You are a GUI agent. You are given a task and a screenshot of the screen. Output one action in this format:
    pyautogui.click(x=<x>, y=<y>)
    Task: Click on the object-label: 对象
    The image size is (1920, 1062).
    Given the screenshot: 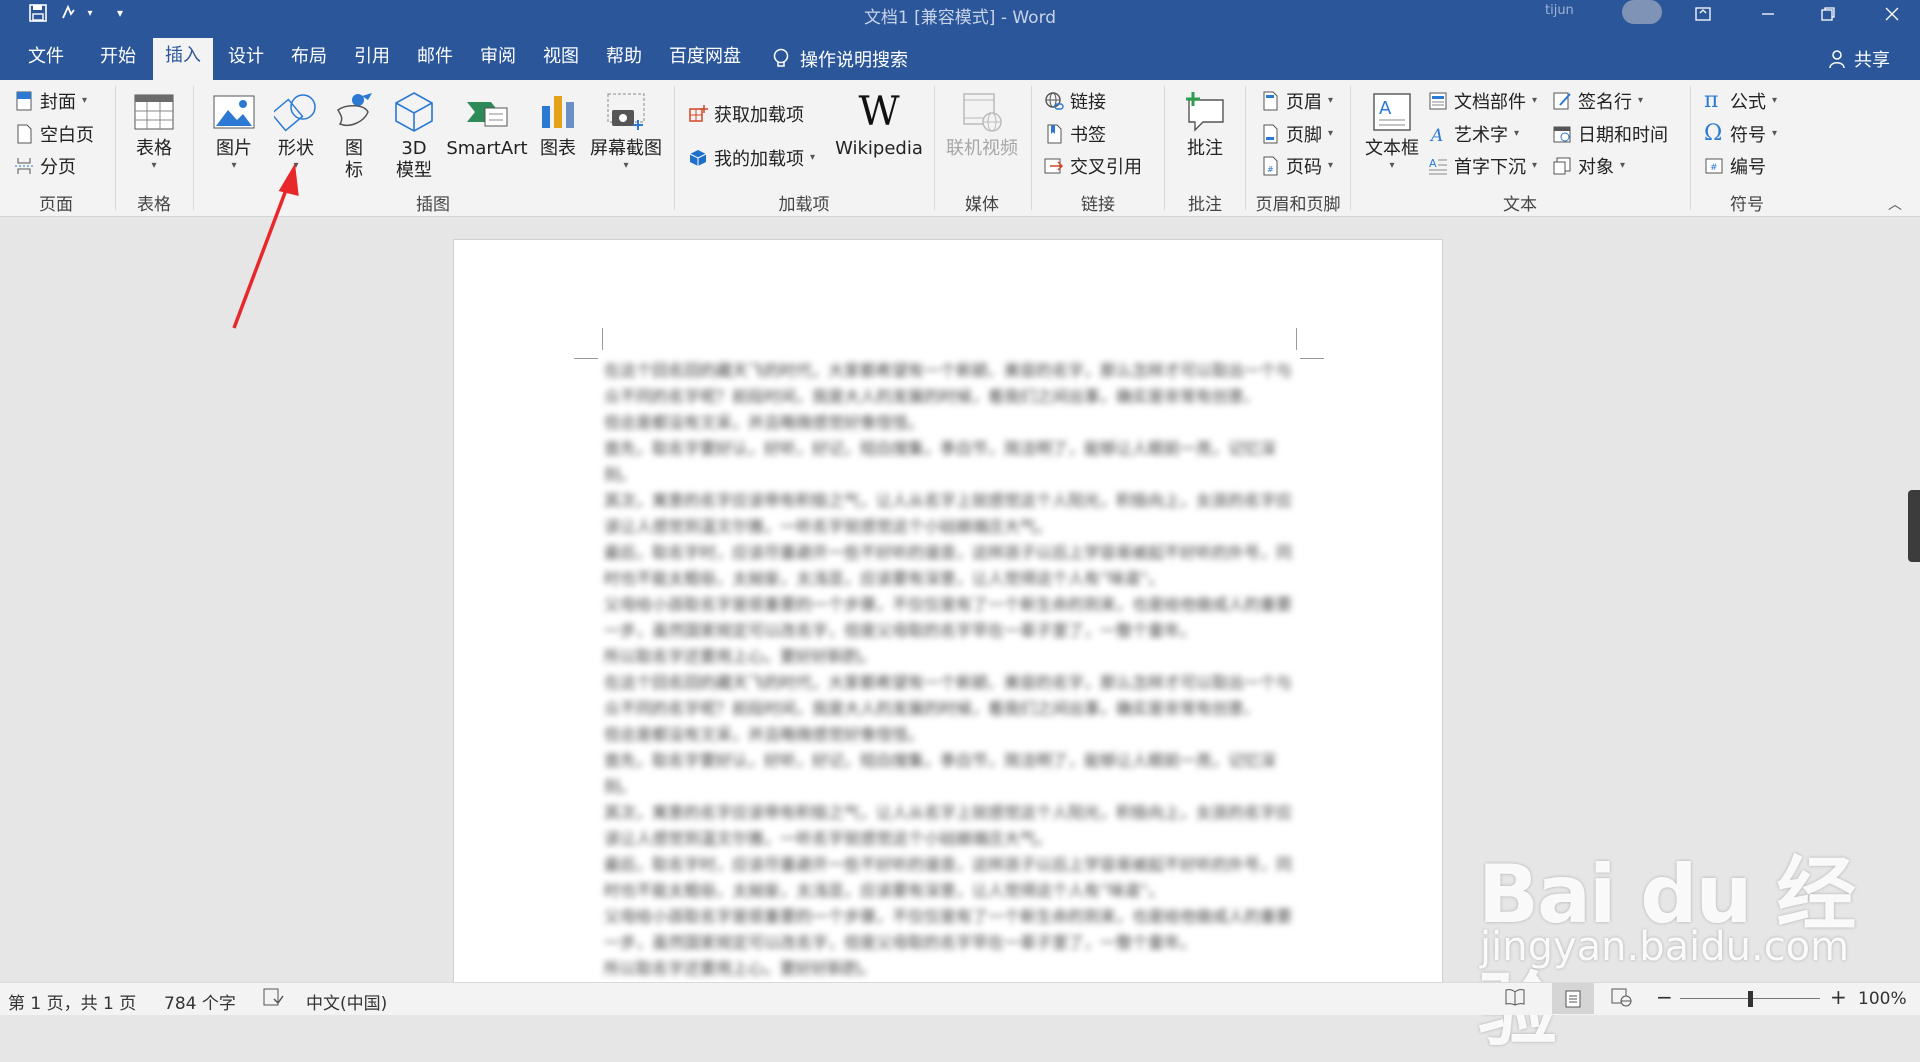 What is the action you would take?
    pyautogui.click(x=1596, y=167)
    